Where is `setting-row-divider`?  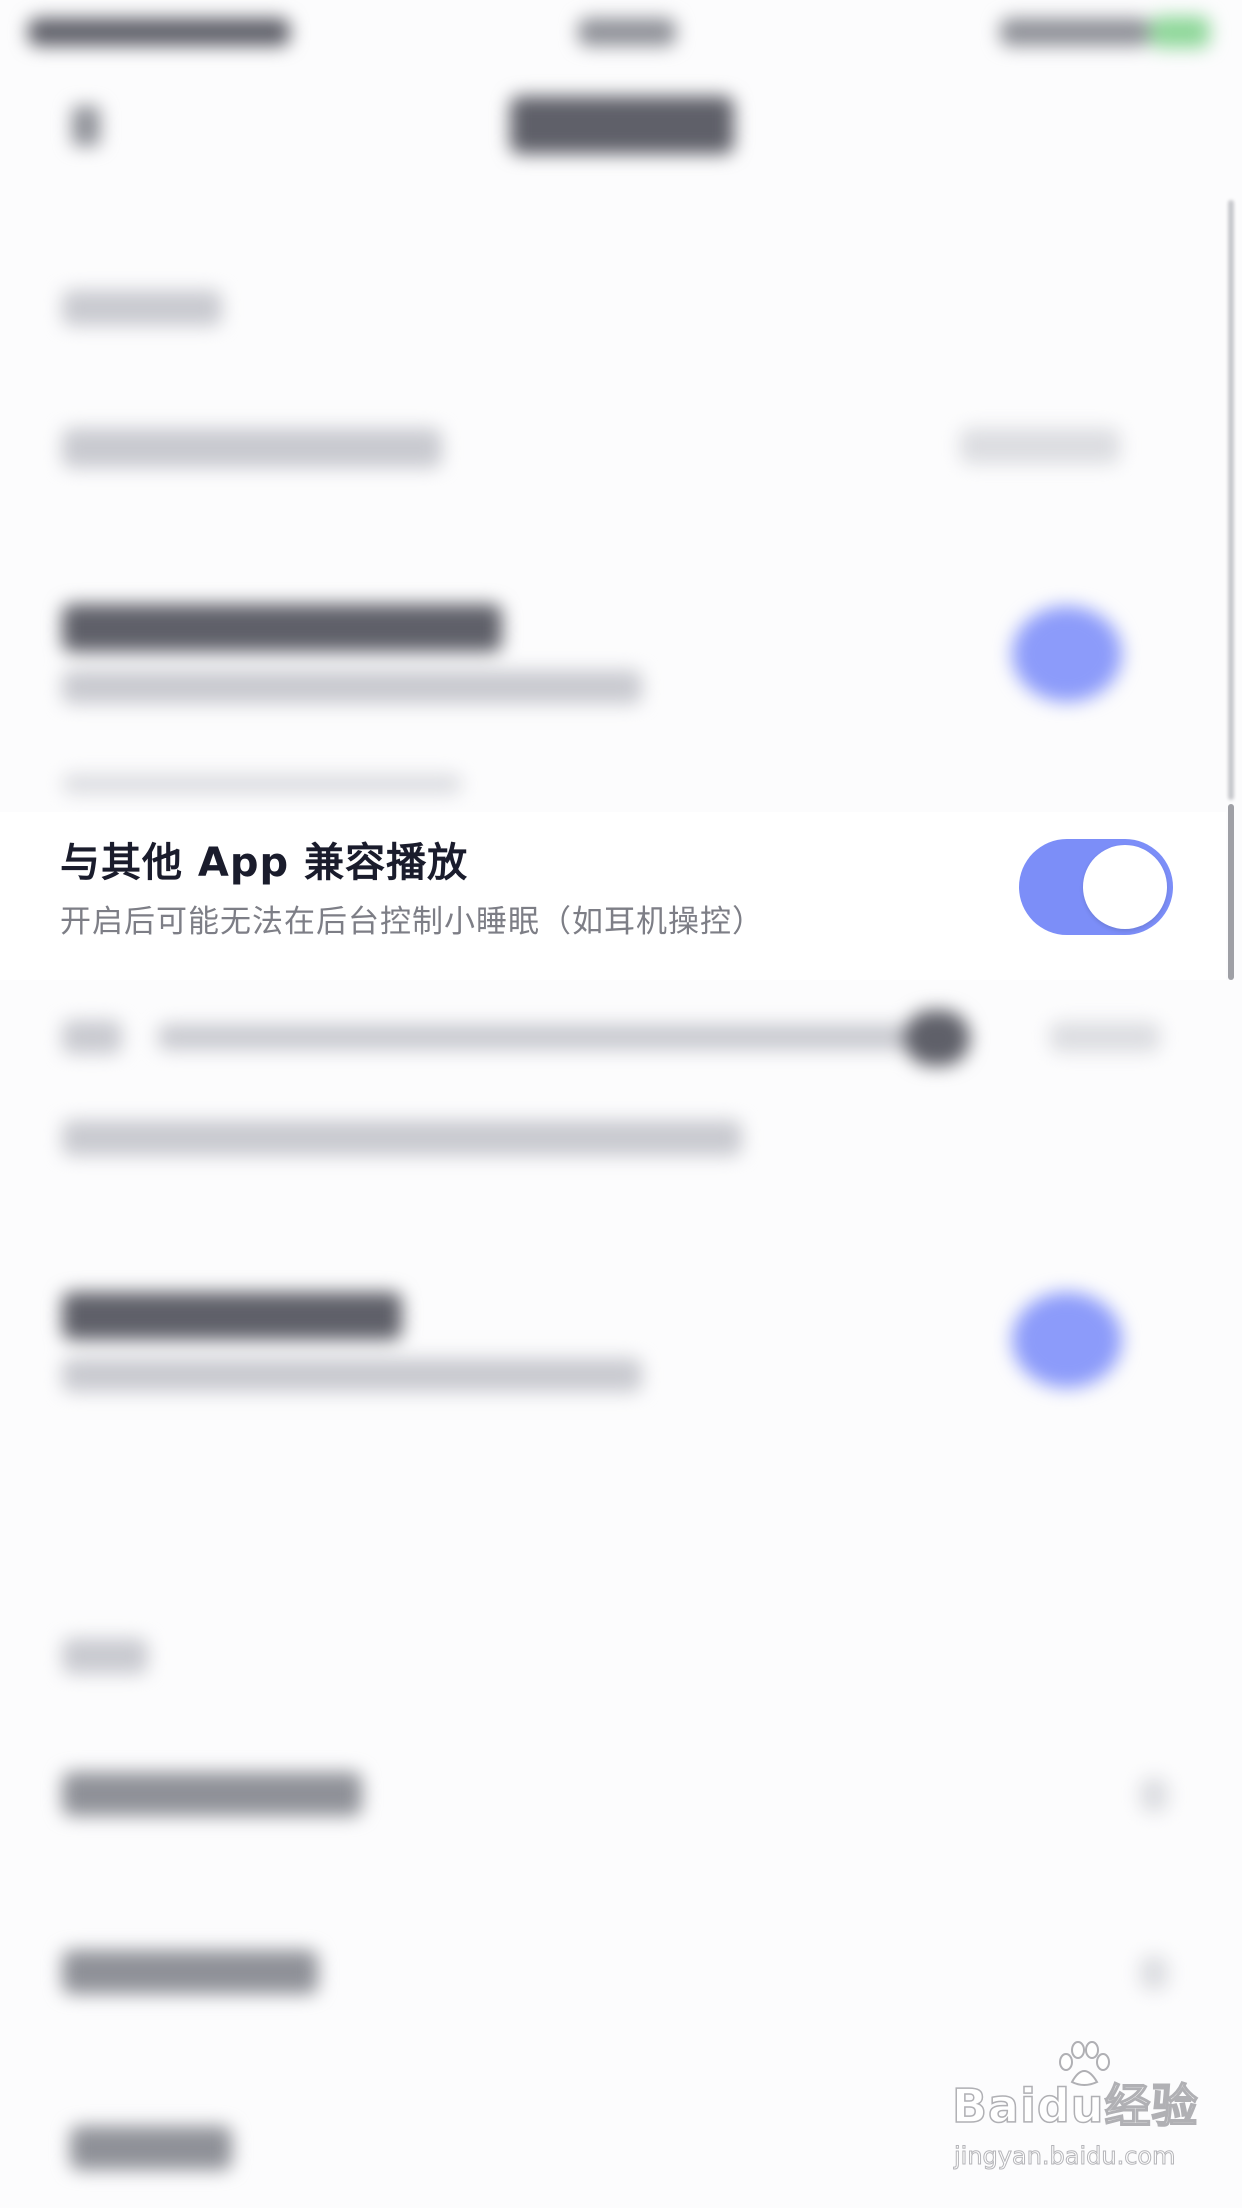 setting-row-divider is located at coordinates (262, 784).